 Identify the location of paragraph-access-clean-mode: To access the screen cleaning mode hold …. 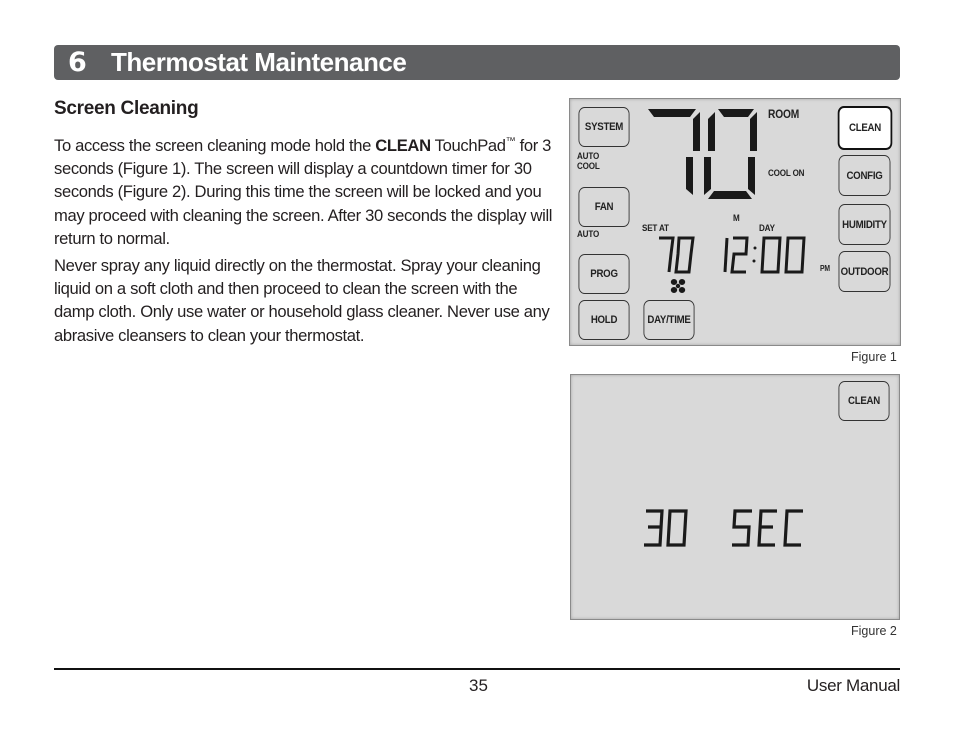
(306, 190).